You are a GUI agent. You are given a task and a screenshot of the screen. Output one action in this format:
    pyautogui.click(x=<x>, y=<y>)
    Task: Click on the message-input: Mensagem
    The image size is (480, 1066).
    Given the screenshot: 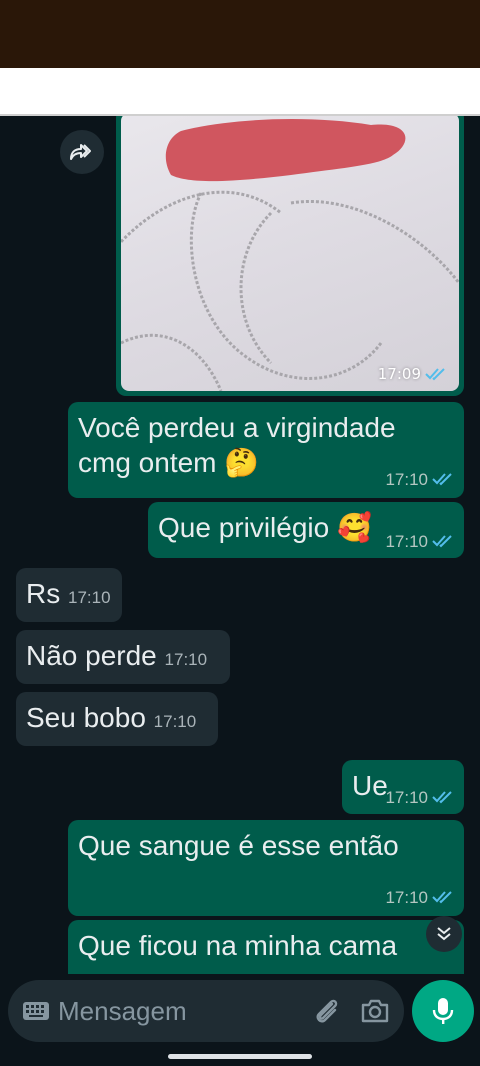 What is the action you would take?
    pyautogui.click(x=185, y=1011)
    